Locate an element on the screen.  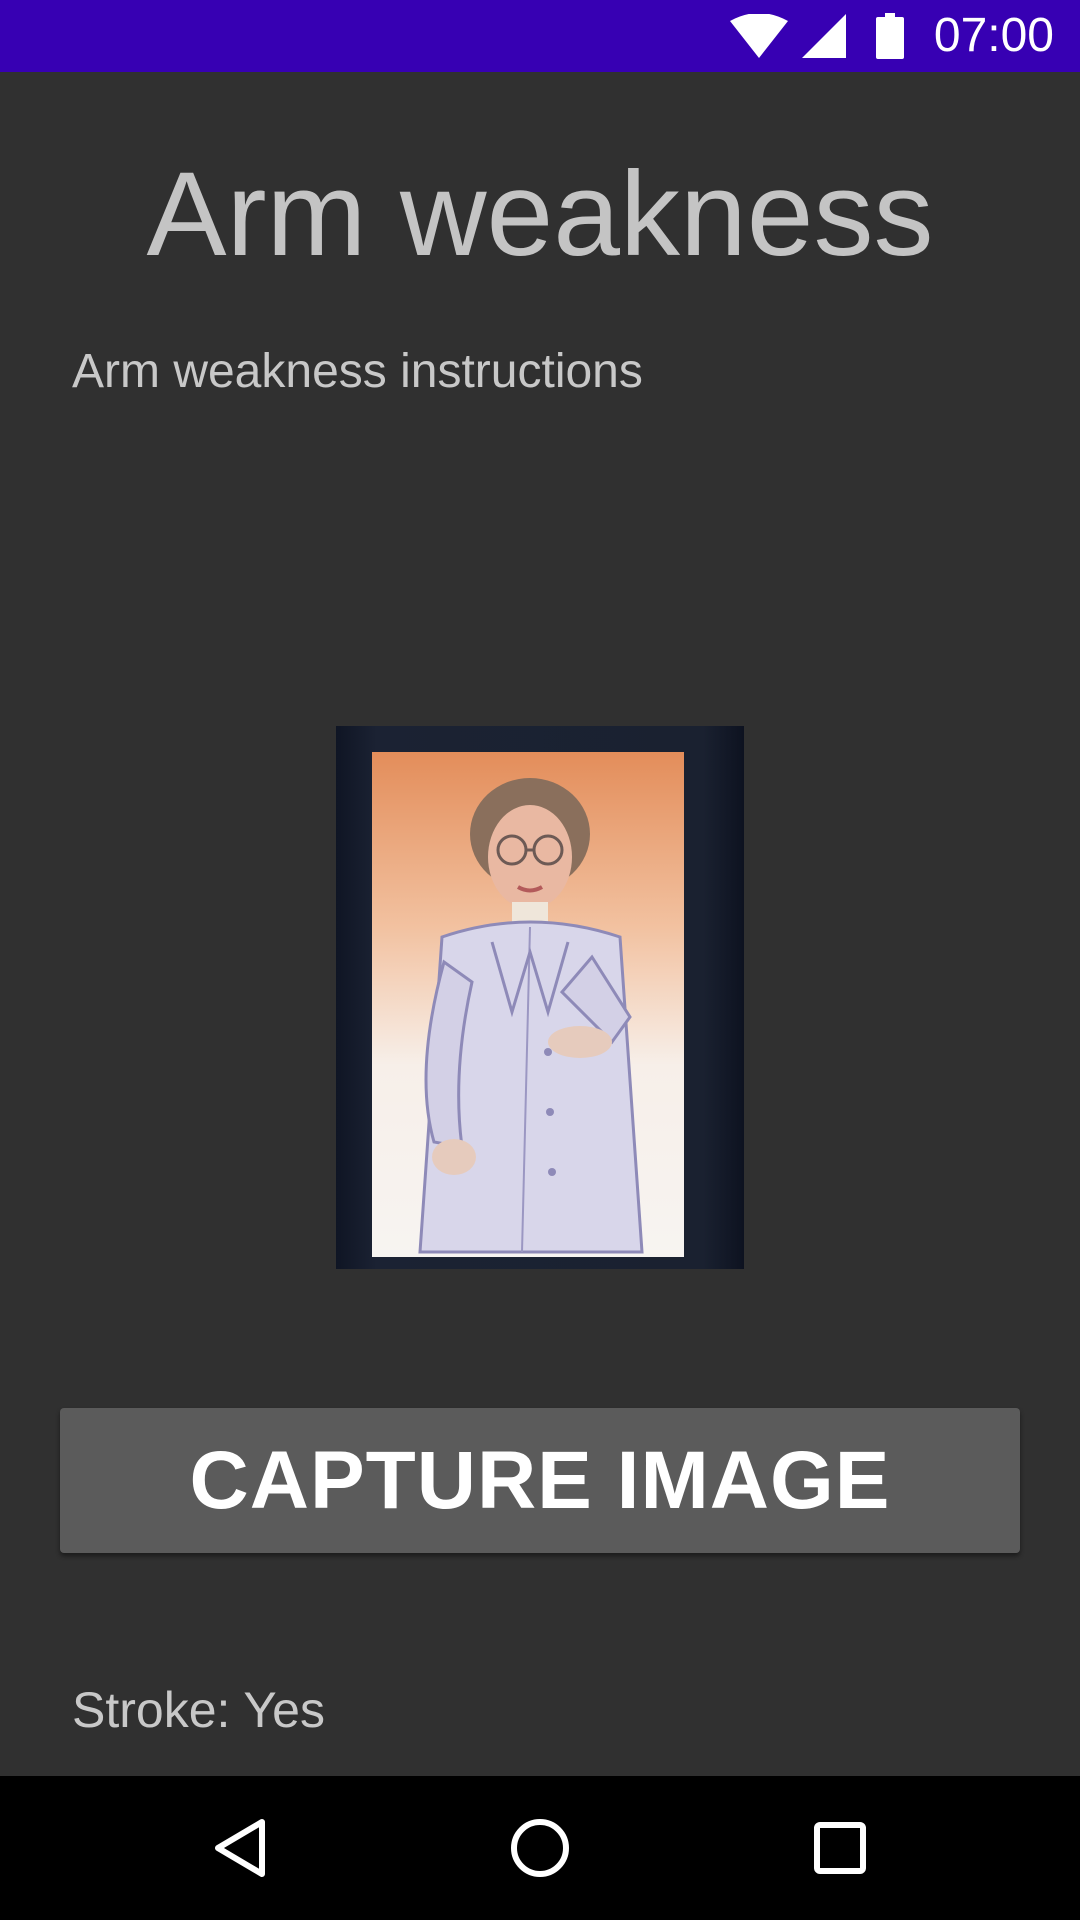
instructions-text: Arm weakness instructions is located at coordinates (357, 371).